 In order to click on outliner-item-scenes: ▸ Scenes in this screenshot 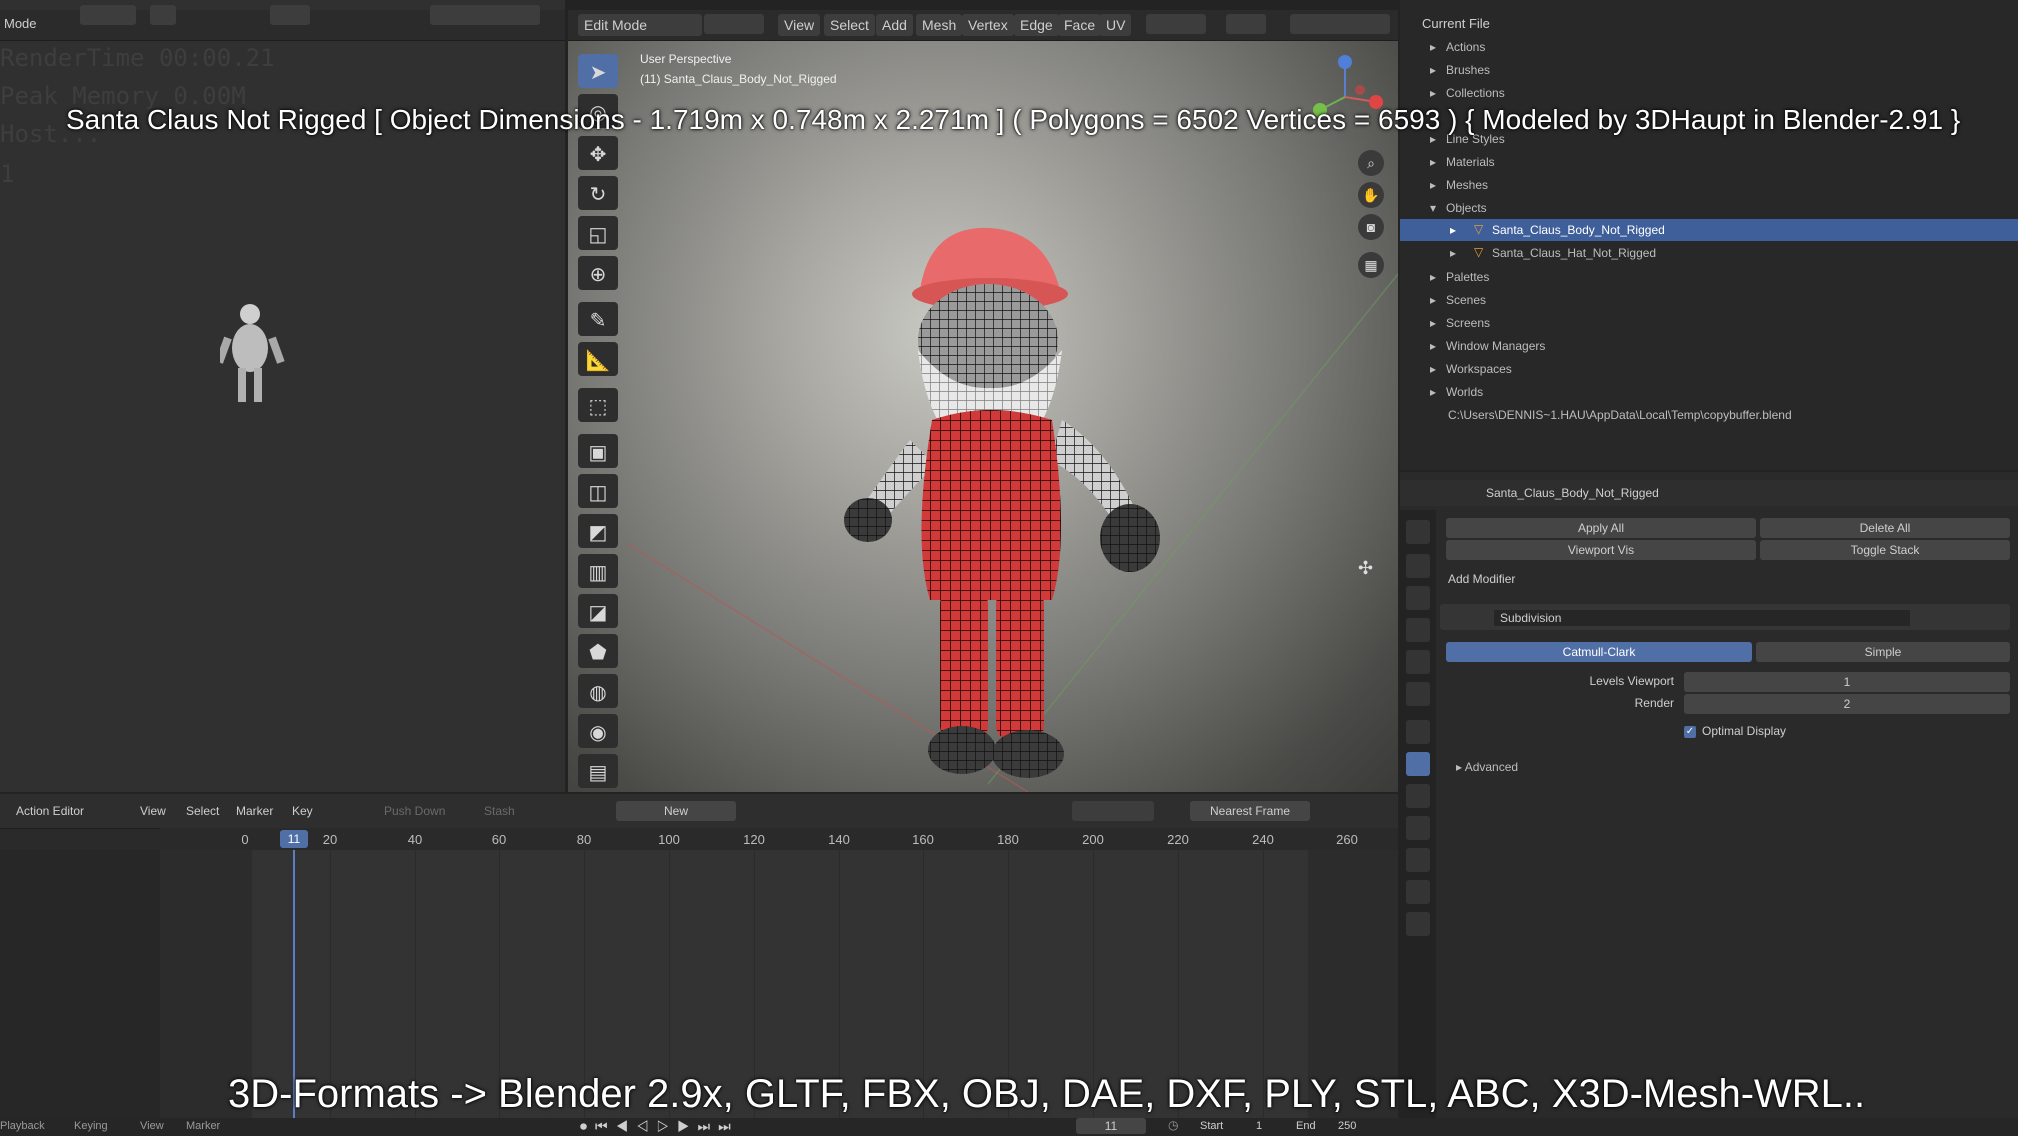, I will do `click(1709, 300)`.